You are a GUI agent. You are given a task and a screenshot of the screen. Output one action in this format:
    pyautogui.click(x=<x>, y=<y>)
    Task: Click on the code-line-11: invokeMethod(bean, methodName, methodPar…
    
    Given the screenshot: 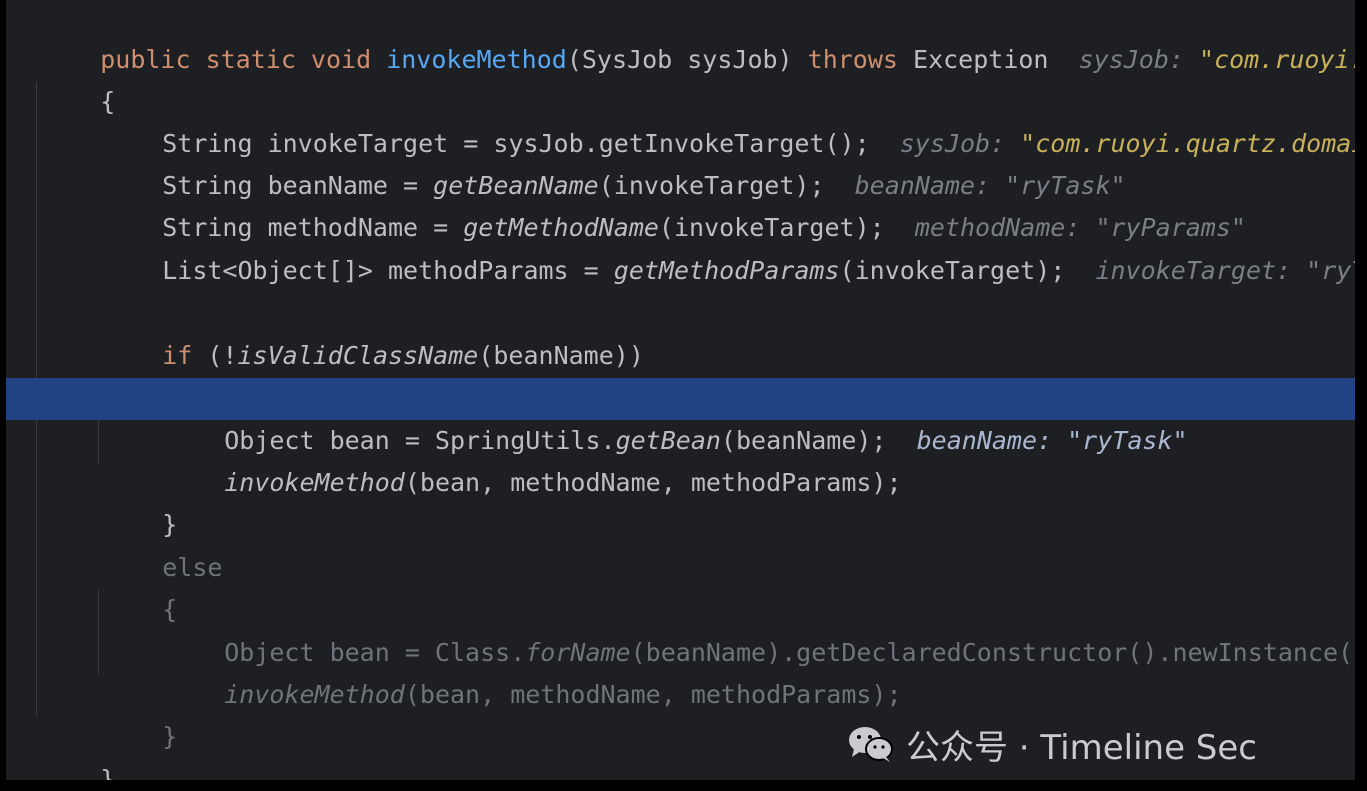 What is the action you would take?
    pyautogui.click(x=680, y=458)
    